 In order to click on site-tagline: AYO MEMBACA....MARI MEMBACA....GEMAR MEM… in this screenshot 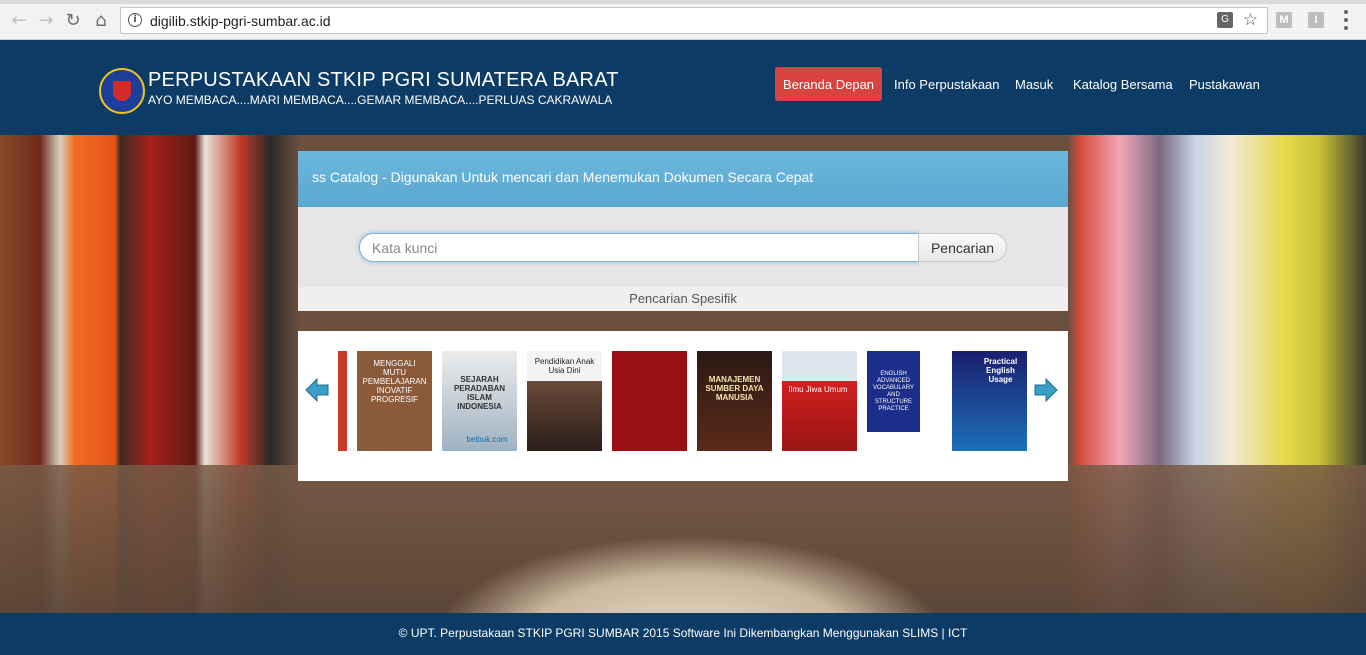, I will do `click(380, 100)`.